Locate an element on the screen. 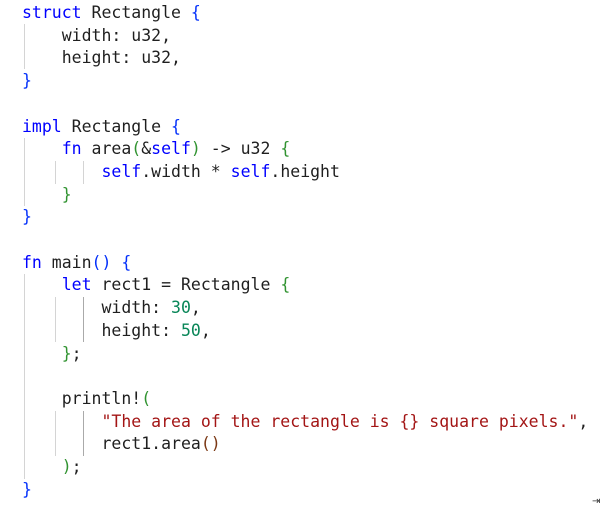 The image size is (600, 507). code-line: rect1.area() is located at coordinates (121, 444).